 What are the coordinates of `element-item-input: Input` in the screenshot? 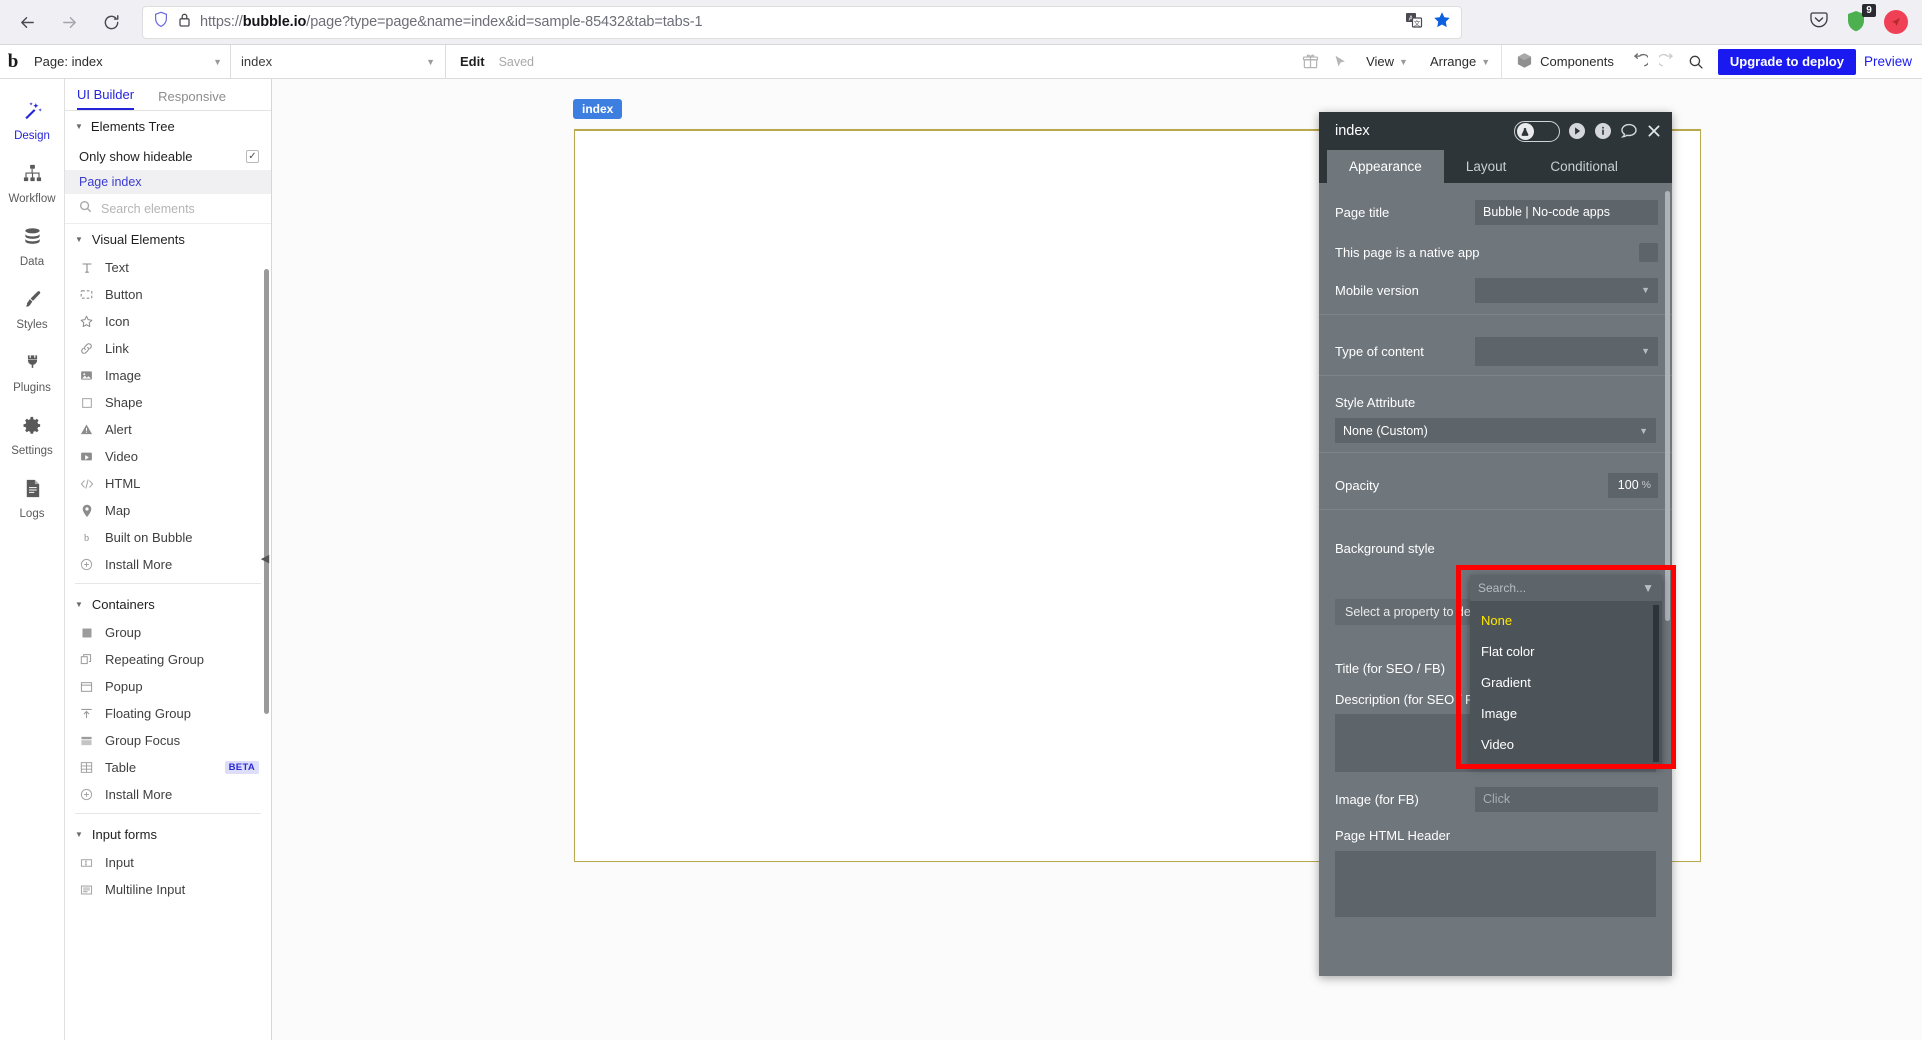 It's located at (168, 862).